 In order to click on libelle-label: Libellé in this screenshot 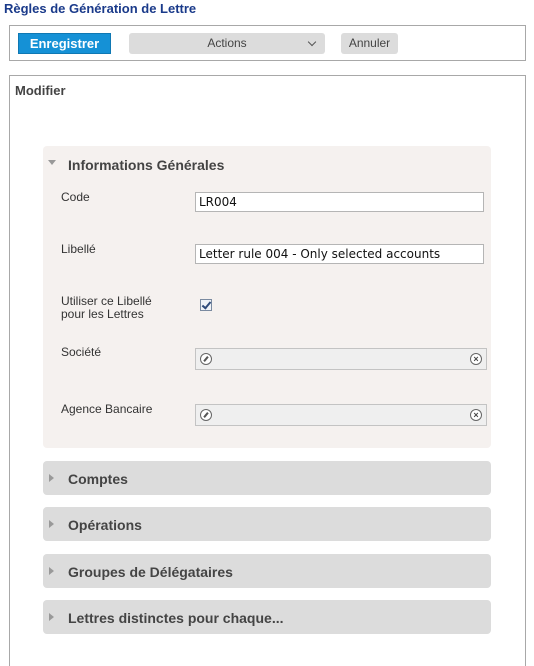, I will do `click(78, 249)`.